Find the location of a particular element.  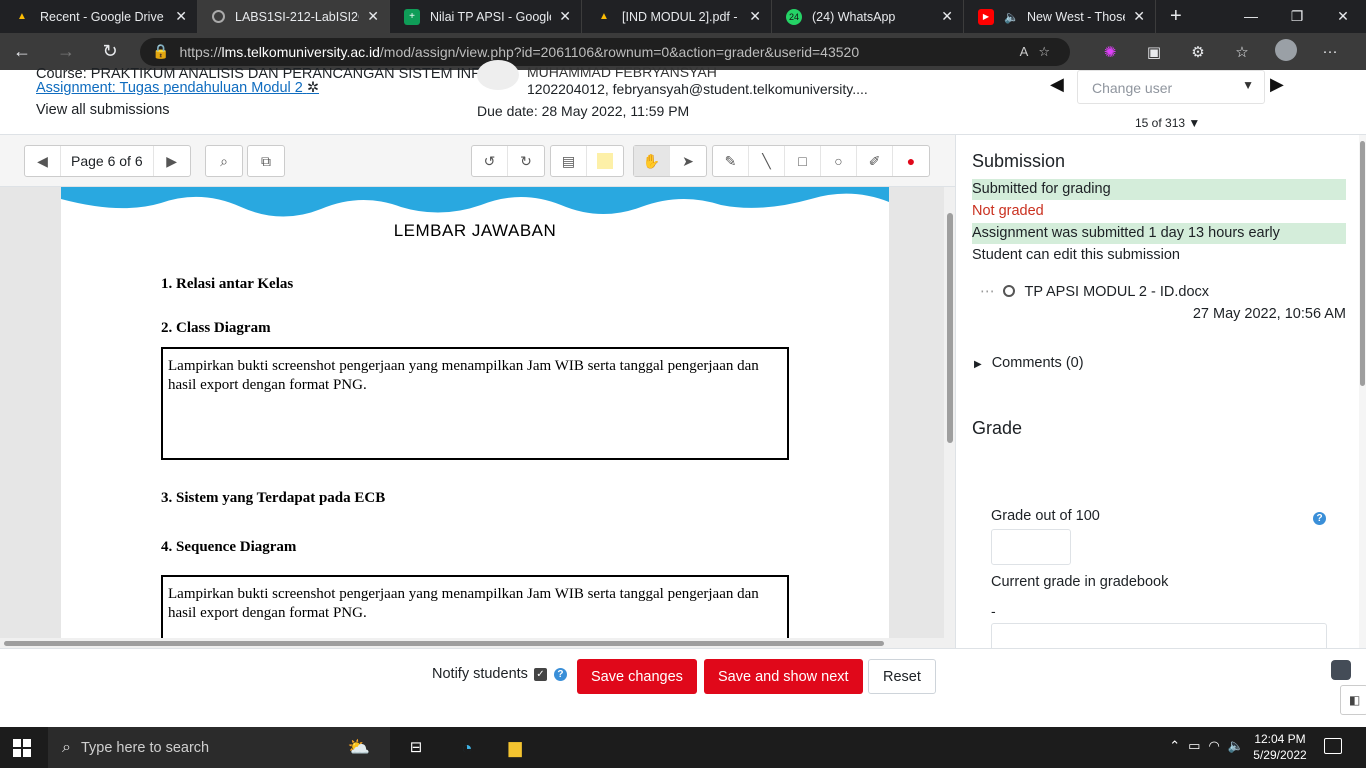

weather-widget-icon: ⛅ is located at coordinates (359, 747).